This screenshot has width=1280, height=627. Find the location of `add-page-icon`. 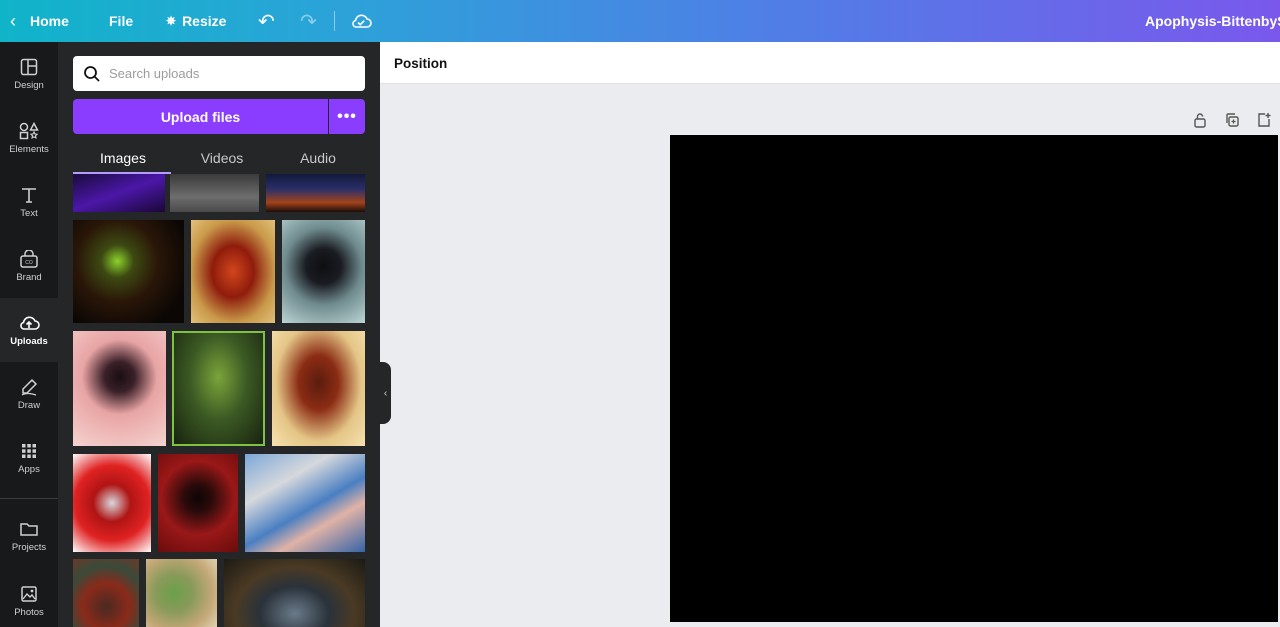

add-page-icon is located at coordinates (1264, 120).